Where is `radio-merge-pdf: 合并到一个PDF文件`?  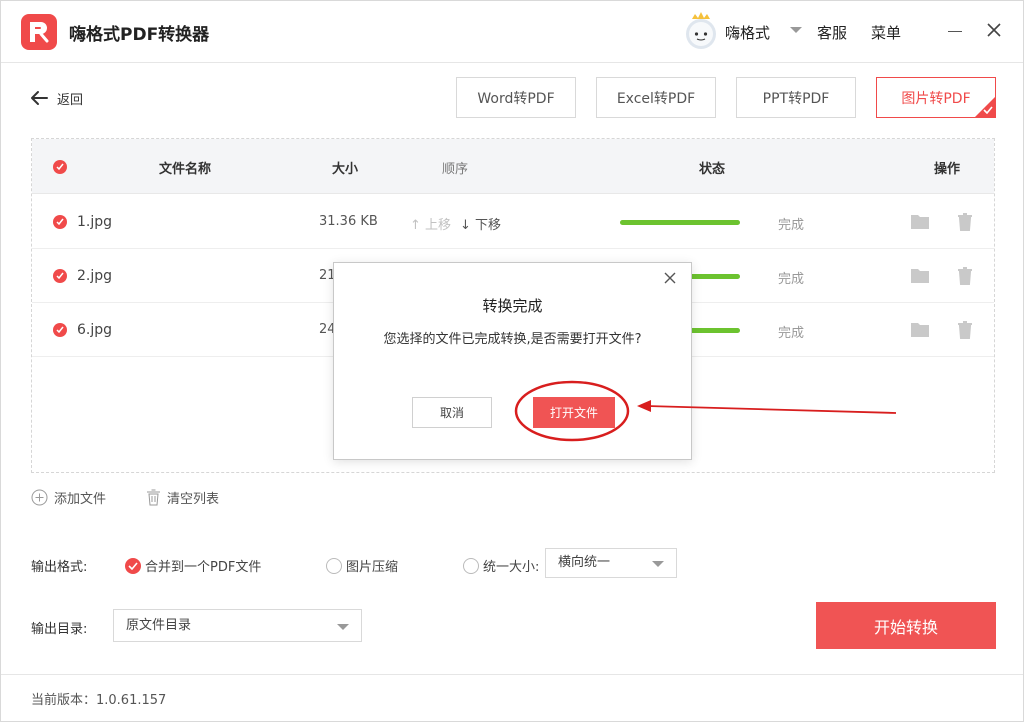
radio-merge-pdf: 合并到一个PDF文件 is located at coordinates (193, 565).